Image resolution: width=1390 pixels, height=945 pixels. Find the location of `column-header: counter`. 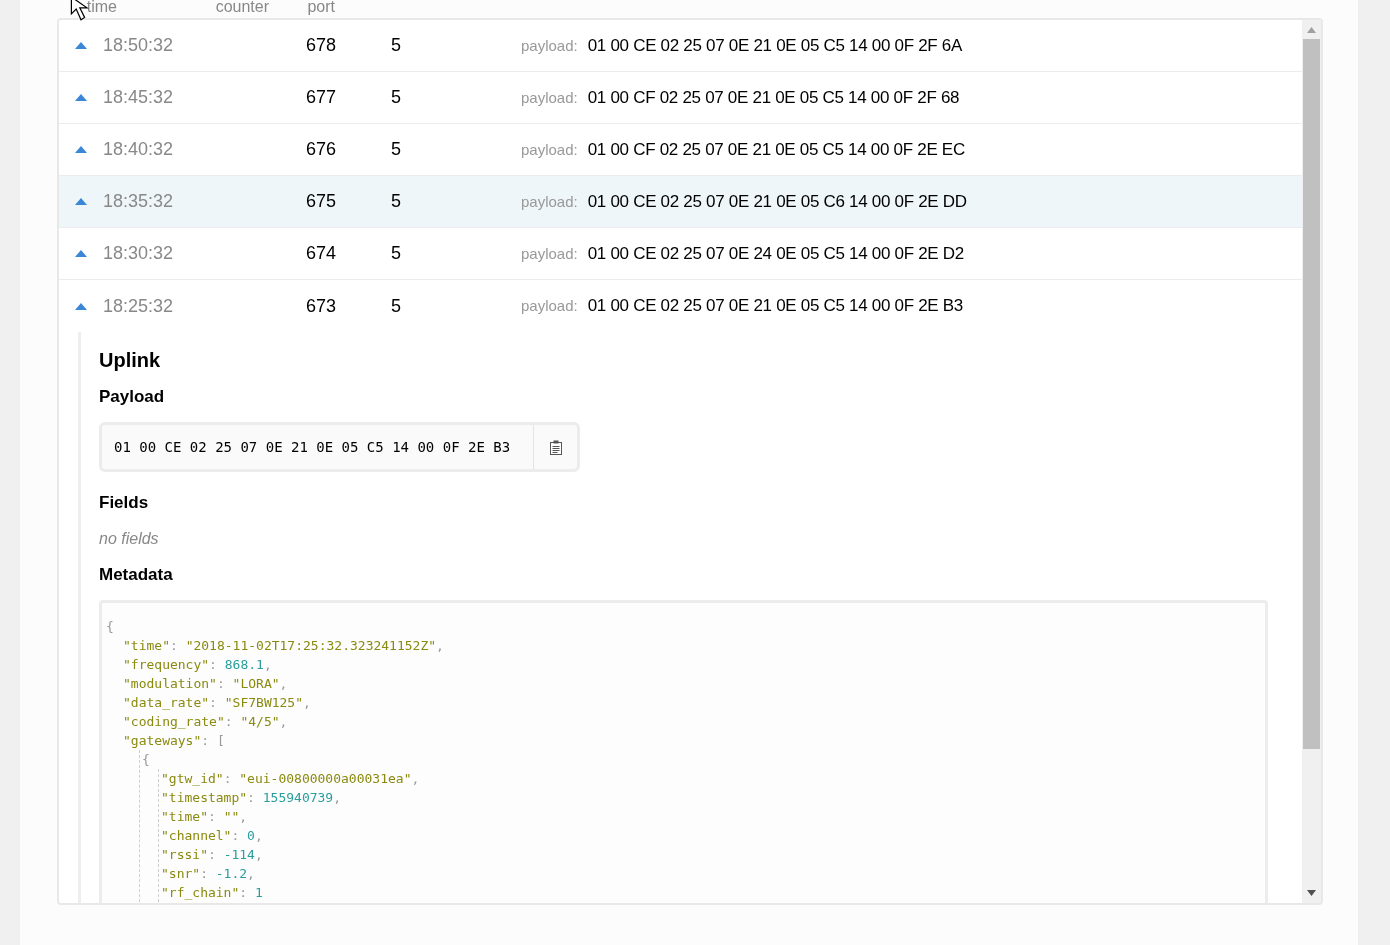

column-header: counter is located at coordinates (242, 7).